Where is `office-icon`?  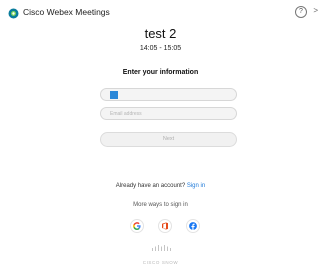
office-icon is located at coordinates (165, 226).